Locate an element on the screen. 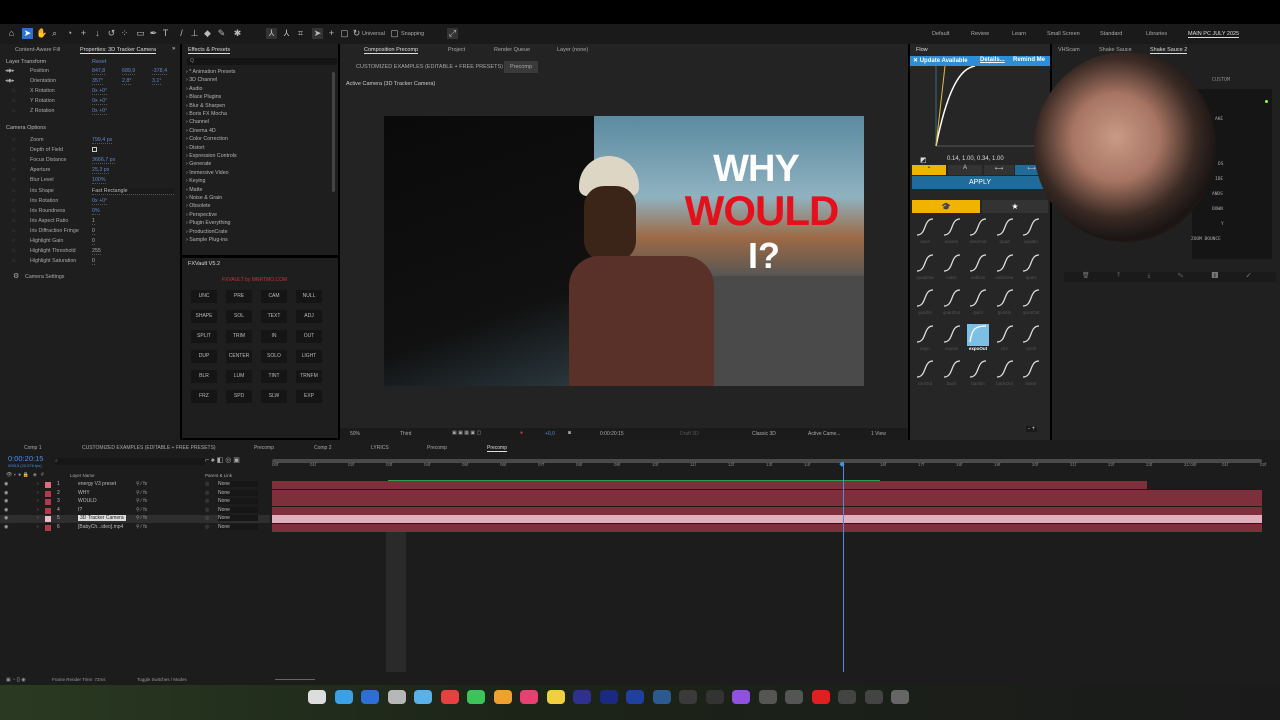 The height and width of the screenshot is (720, 1280). ease-preset-quartOut: quartOut is located at coordinates (952, 301).